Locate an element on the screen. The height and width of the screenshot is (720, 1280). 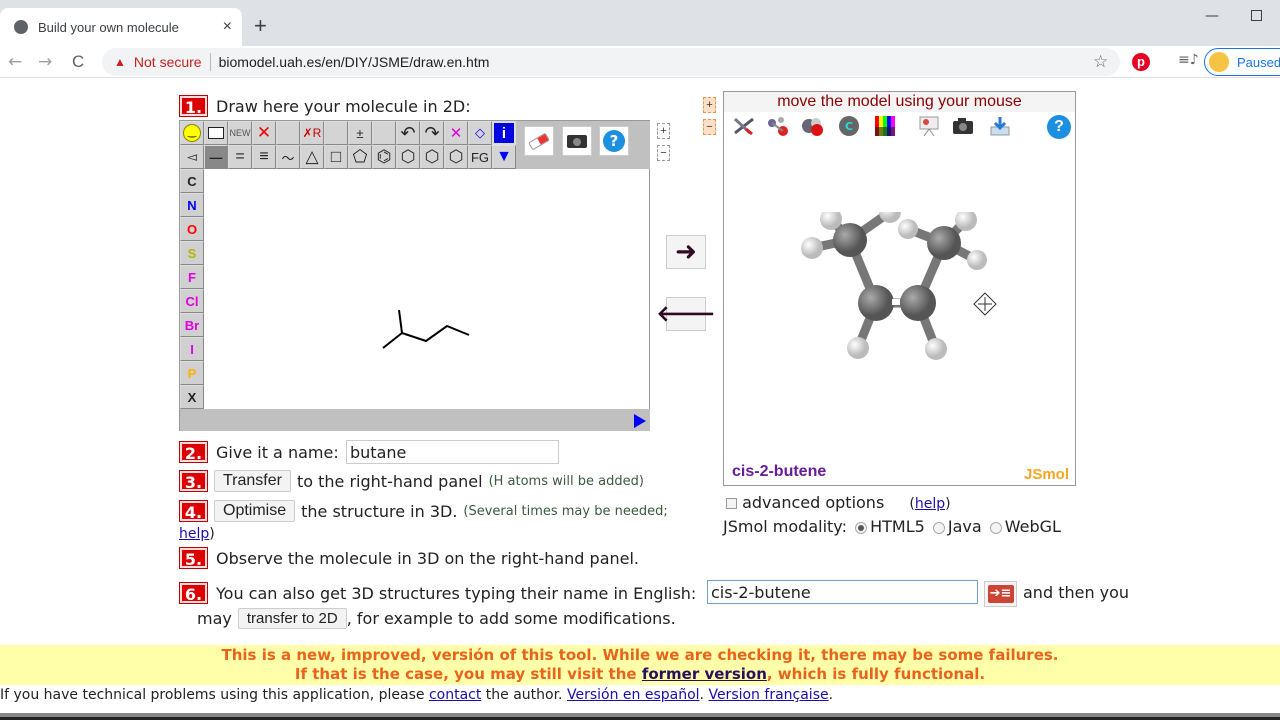
transfer-right-button: ➜ is located at coordinates (686, 252).